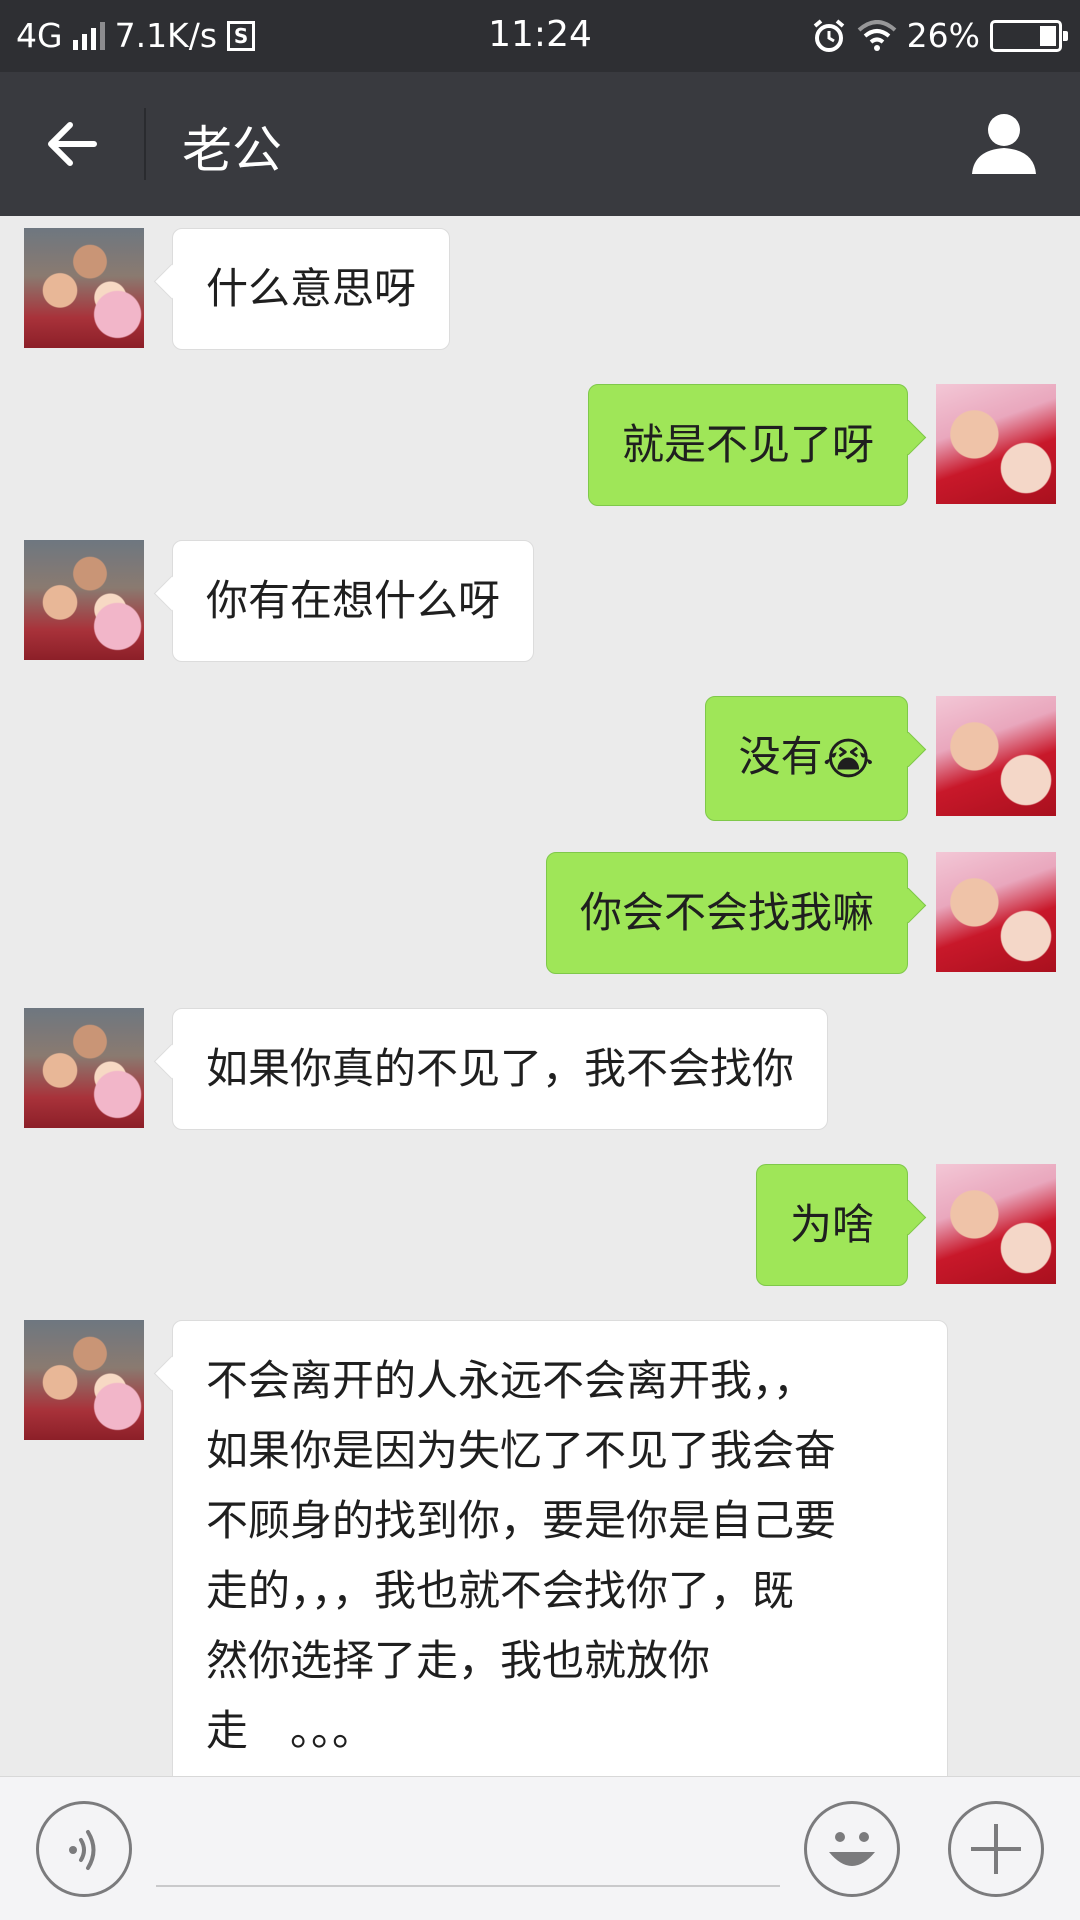 The image size is (1080, 1920). I want to click on voice-button, so click(84, 1849).